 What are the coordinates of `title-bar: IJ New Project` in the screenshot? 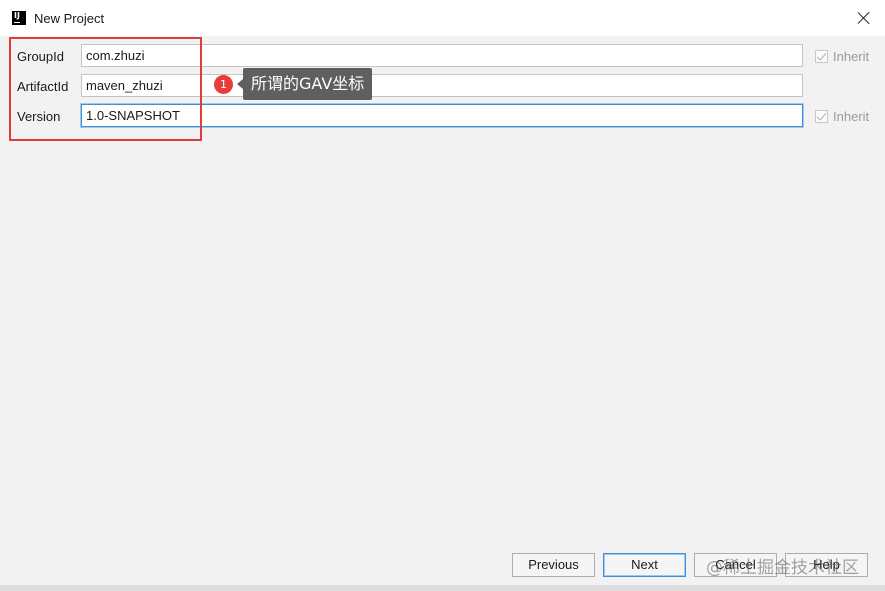 It's located at (442, 18).